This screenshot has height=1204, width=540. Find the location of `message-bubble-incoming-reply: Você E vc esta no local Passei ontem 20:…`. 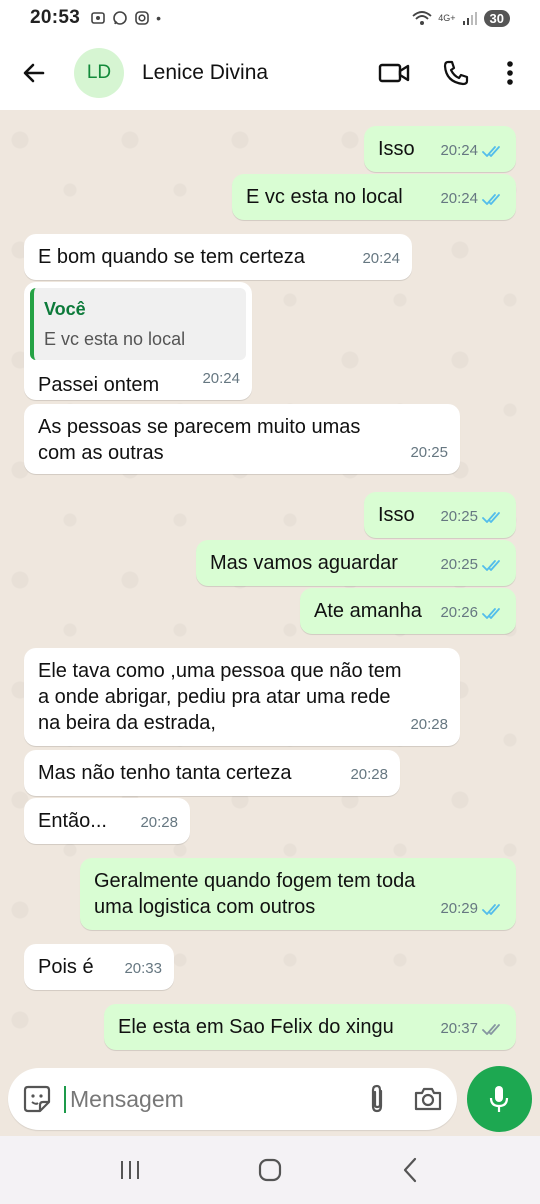

message-bubble-incoming-reply: Você E vc esta no local Passei ontem 20:… is located at coordinates (138, 341).